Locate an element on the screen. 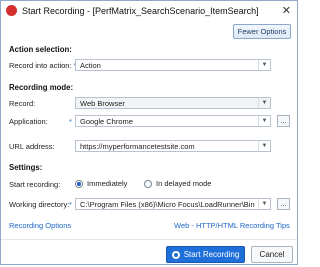  delayed-mode-label: In delayed mode is located at coordinates (184, 183).